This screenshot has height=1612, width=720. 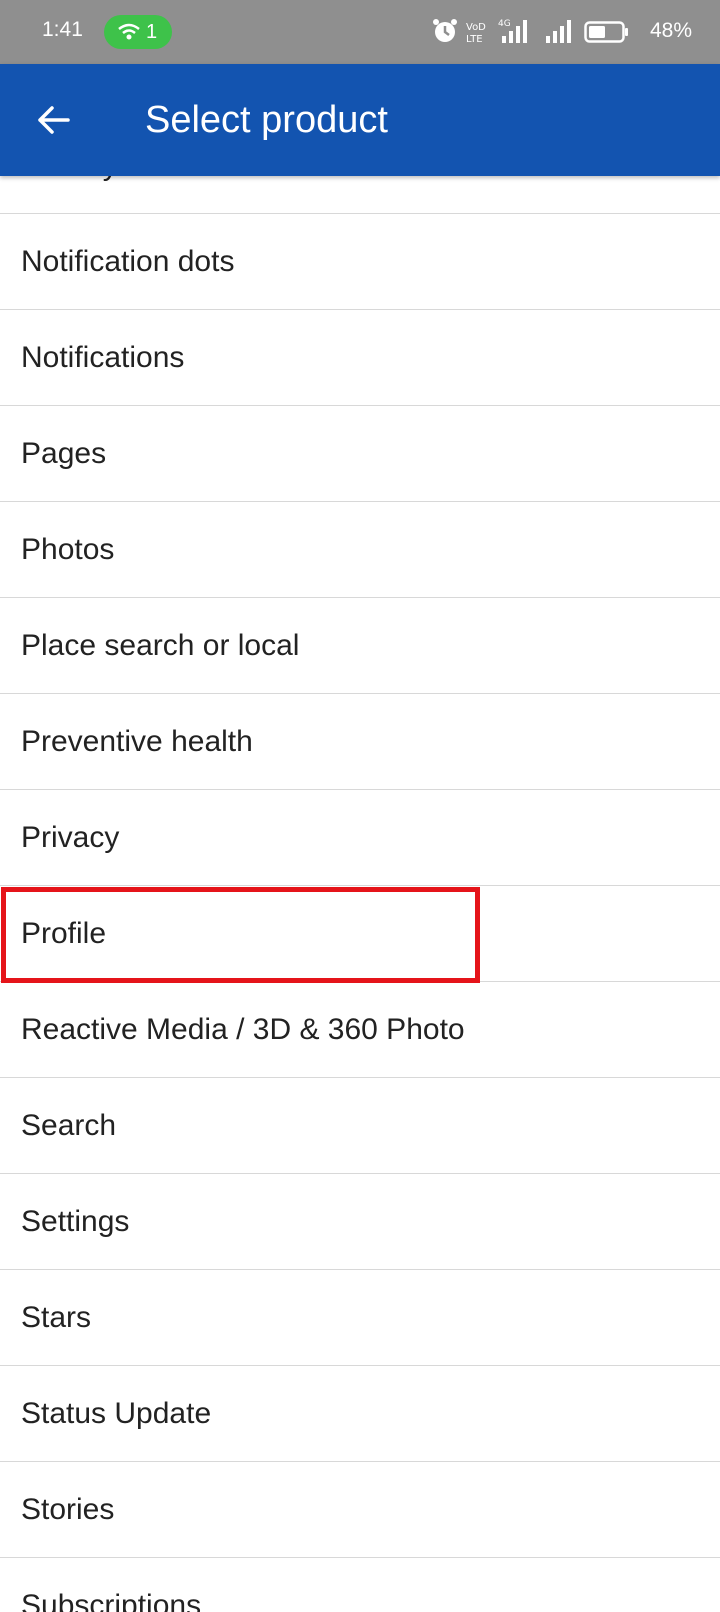 What do you see at coordinates (56, 1317) in the screenshot?
I see `list-item-label: Stars` at bounding box center [56, 1317].